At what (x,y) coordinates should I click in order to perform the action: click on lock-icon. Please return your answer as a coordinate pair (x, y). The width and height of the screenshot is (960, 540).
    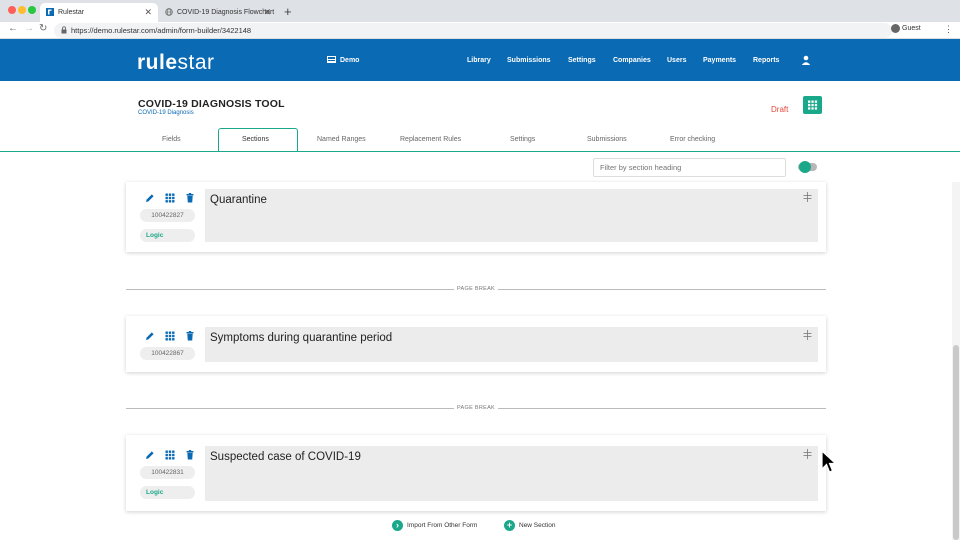
    Looking at the image, I should click on (64, 30).